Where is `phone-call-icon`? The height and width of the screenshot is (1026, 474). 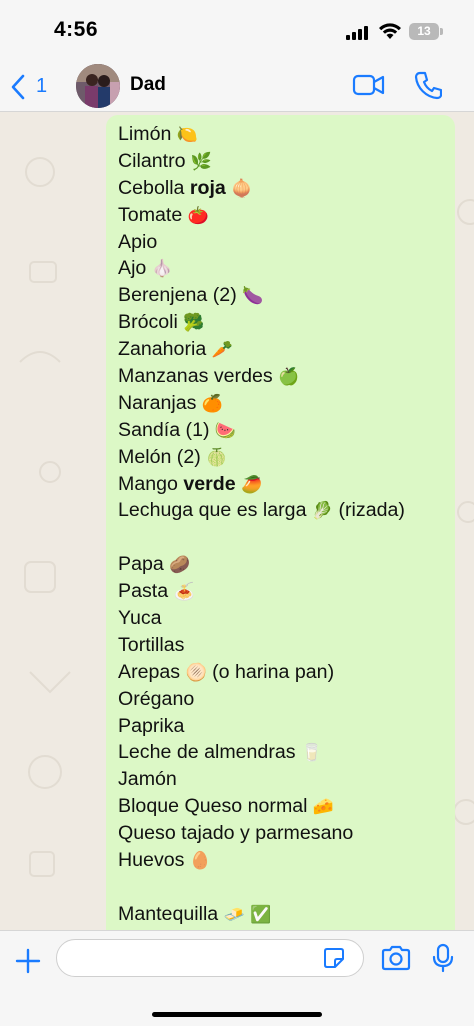 phone-call-icon is located at coordinates (428, 85).